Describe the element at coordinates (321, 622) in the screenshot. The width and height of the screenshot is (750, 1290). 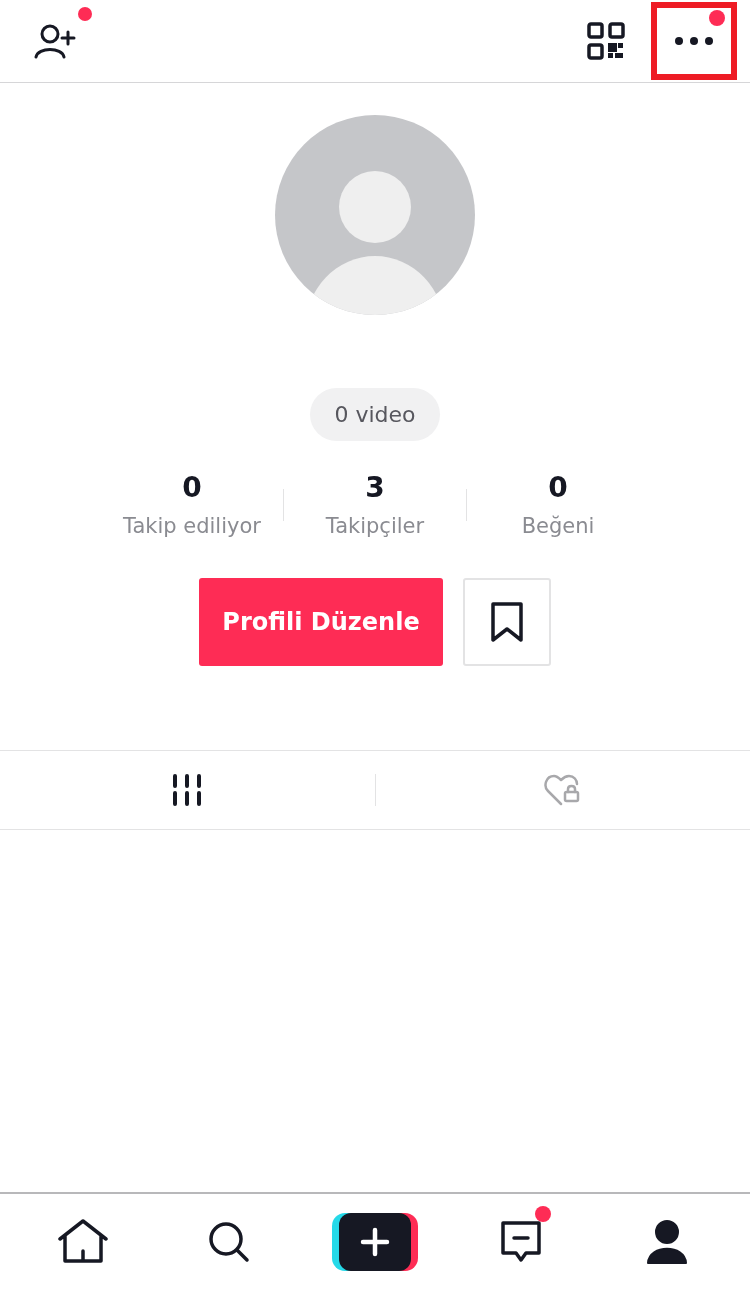
I see `edit-profile-button: Profili Düzenle` at that location.